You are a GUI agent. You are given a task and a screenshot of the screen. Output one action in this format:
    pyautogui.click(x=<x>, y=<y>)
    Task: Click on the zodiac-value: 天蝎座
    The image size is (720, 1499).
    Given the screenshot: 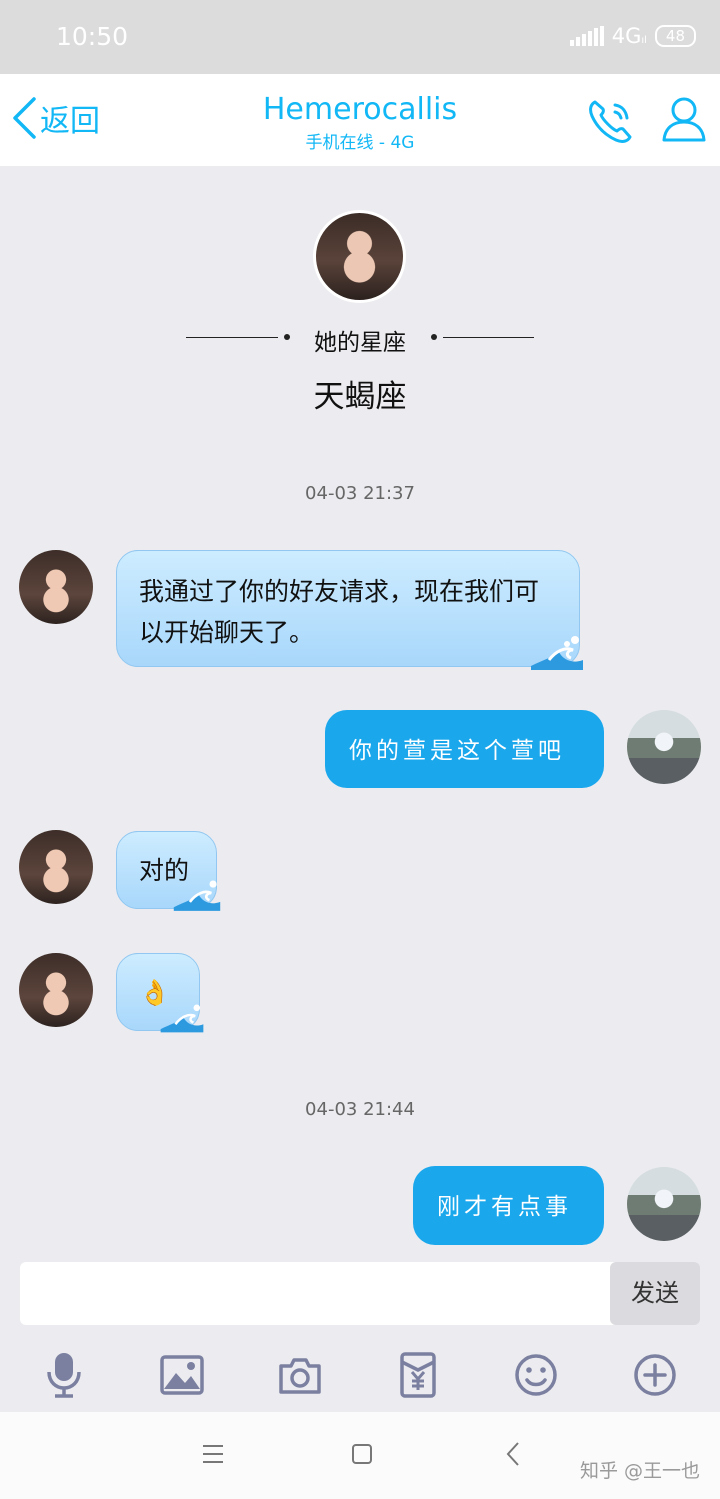 What is the action you would take?
    pyautogui.click(x=360, y=397)
    